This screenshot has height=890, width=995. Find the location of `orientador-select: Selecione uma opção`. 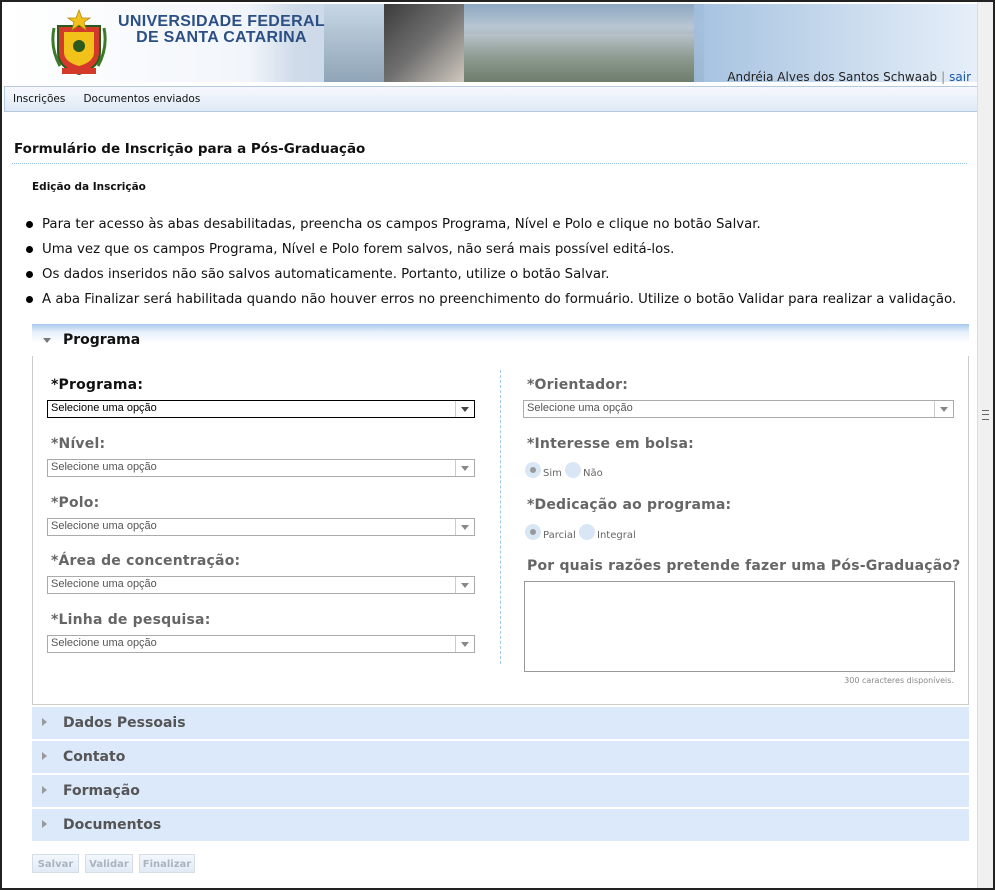

orientador-select: Selecione uma opção is located at coordinates (738, 409).